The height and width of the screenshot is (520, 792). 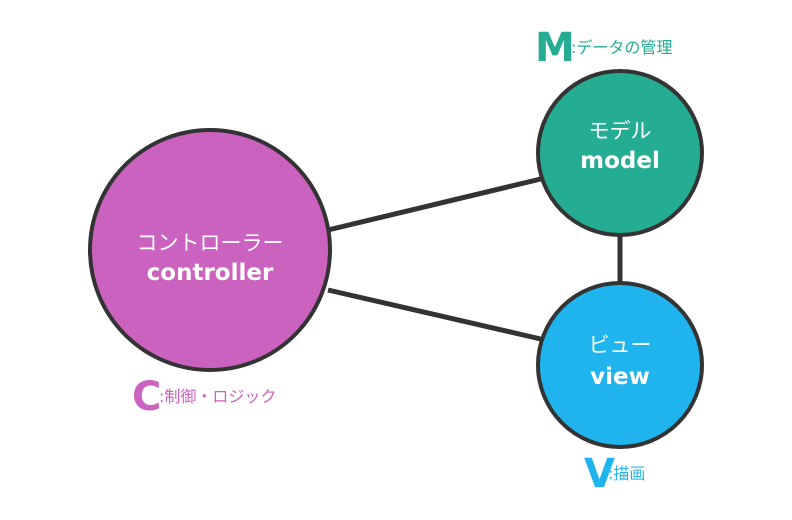 I want to click on controller-caption-letter: C, so click(x=146, y=397).